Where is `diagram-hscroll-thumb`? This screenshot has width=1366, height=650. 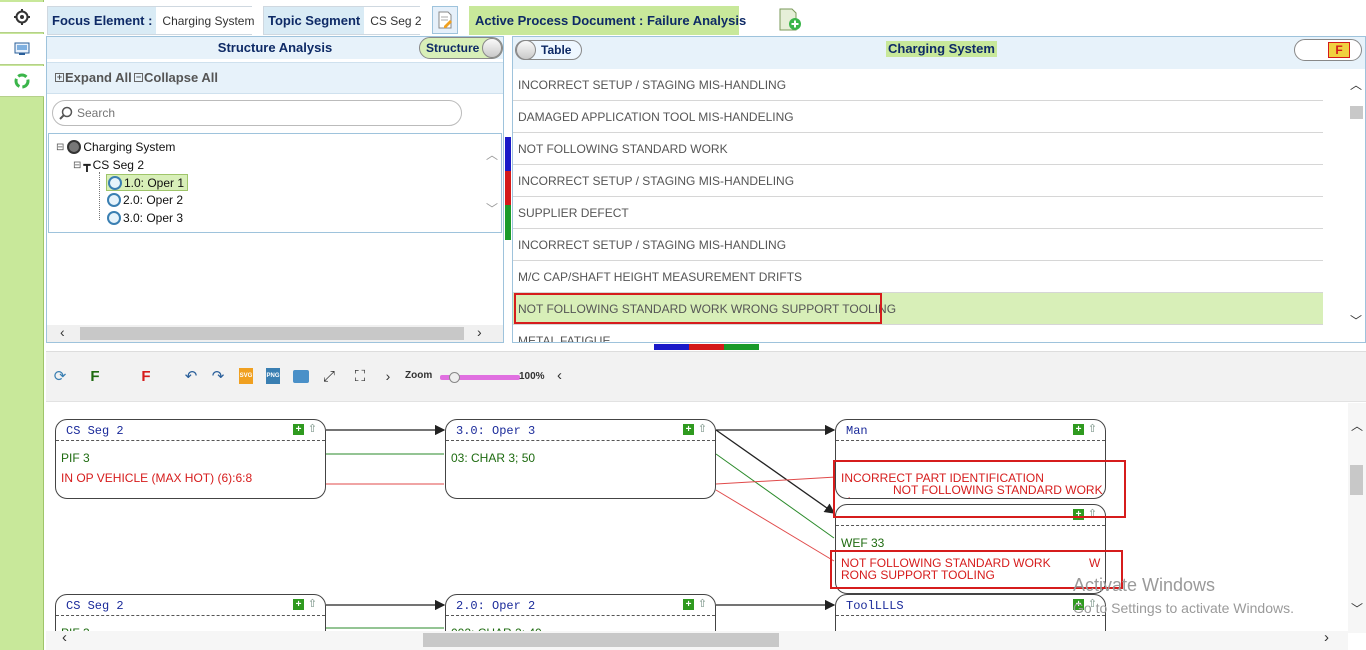 diagram-hscroll-thumb is located at coordinates (601, 640).